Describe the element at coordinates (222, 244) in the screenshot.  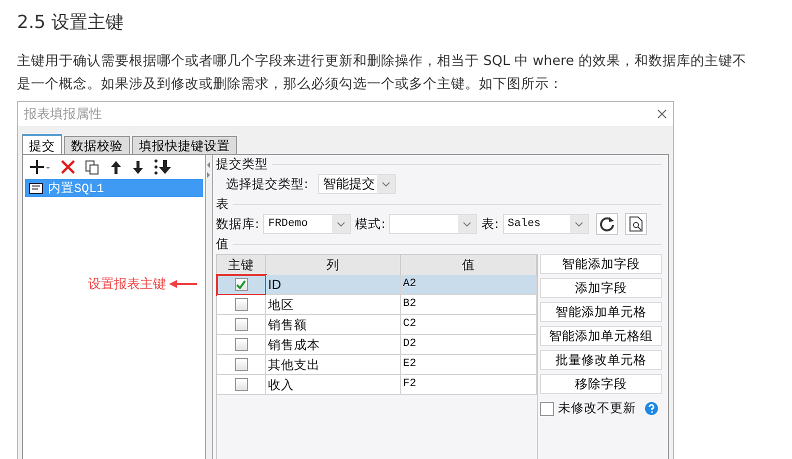
I see `group-label: 值` at that location.